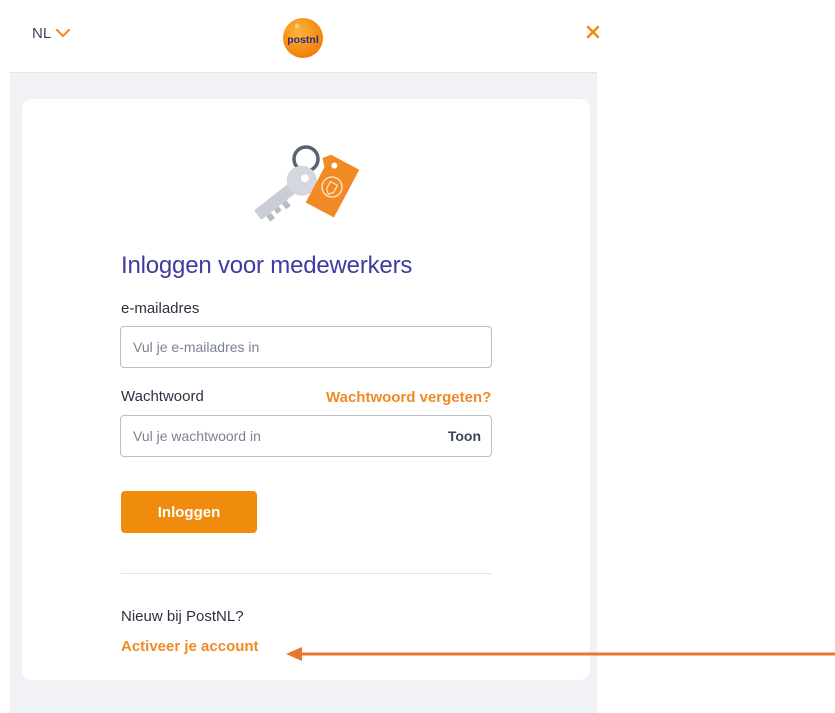 The width and height of the screenshot is (835, 713). What do you see at coordinates (190, 646) in the screenshot?
I see `activate-account-link: Activeer je account` at bounding box center [190, 646].